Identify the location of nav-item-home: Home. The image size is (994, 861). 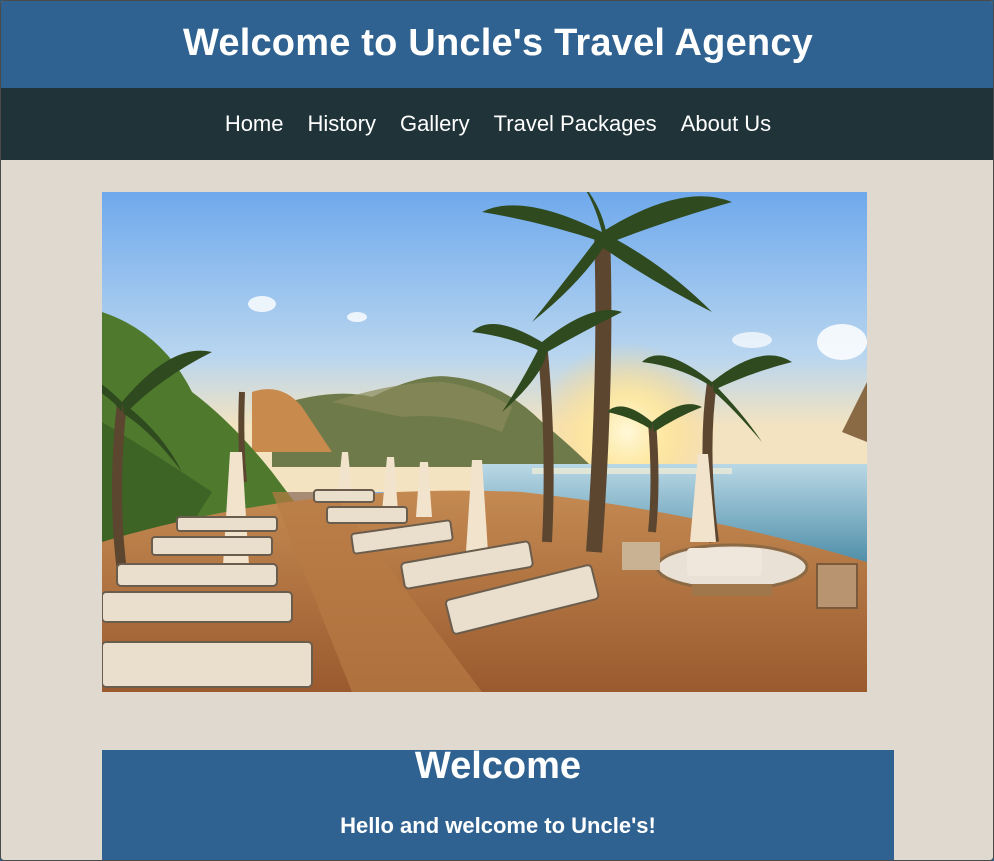
(254, 124).